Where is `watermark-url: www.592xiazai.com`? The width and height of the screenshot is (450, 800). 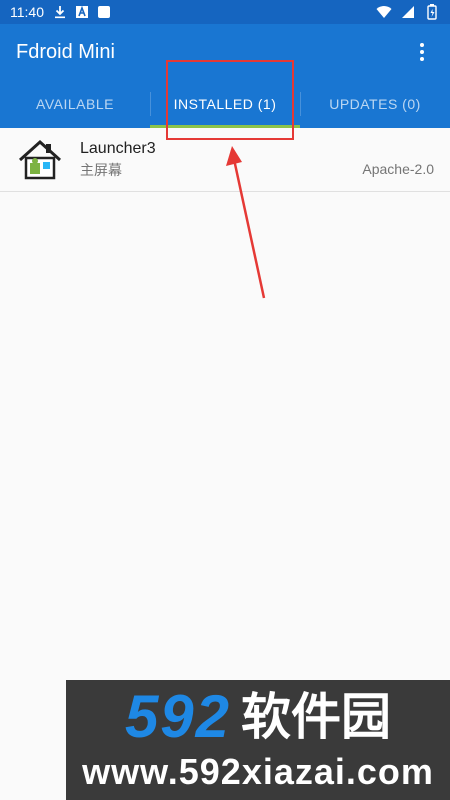
watermark-url: www.592xiazai.com is located at coordinates (258, 771).